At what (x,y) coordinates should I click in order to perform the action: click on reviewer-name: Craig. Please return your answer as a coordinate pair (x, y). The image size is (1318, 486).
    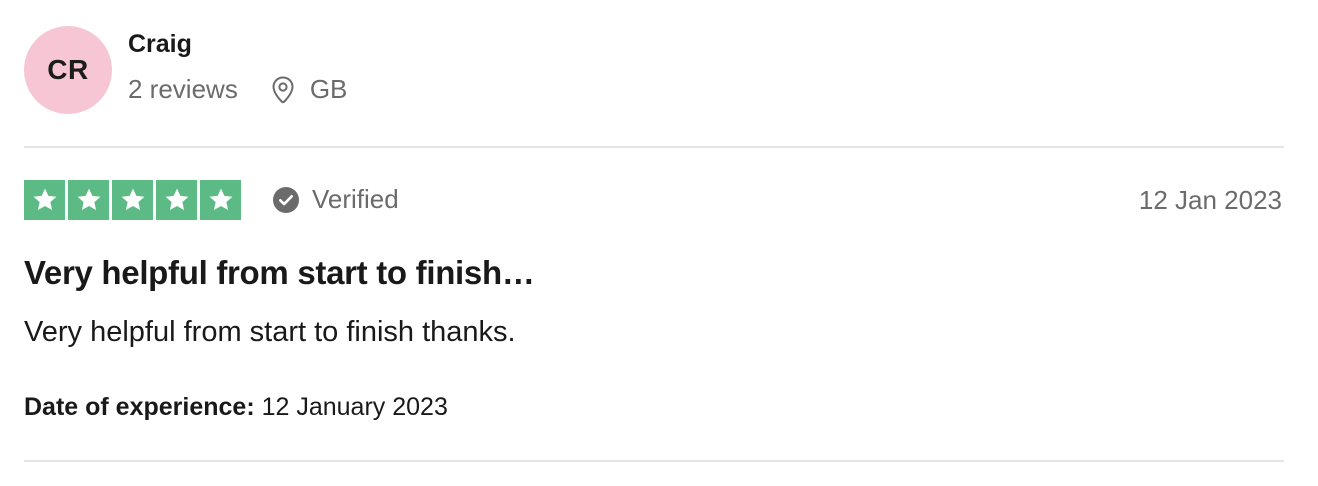
    Looking at the image, I should click on (160, 44).